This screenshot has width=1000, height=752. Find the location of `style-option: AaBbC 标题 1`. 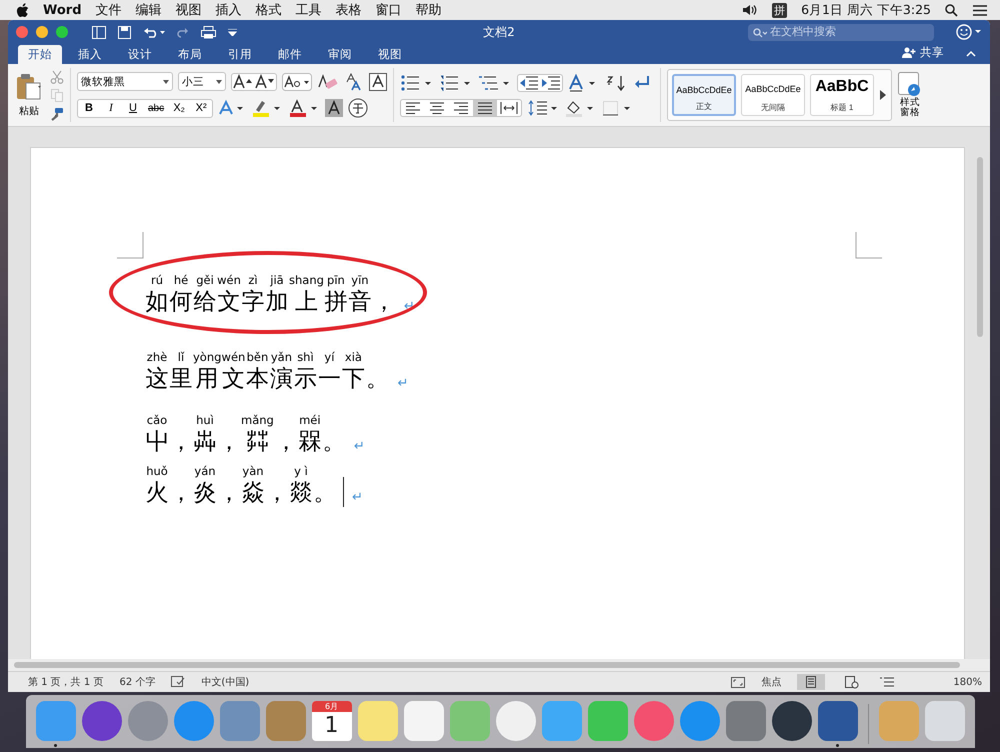

style-option: AaBbC 标题 1 is located at coordinates (842, 95).